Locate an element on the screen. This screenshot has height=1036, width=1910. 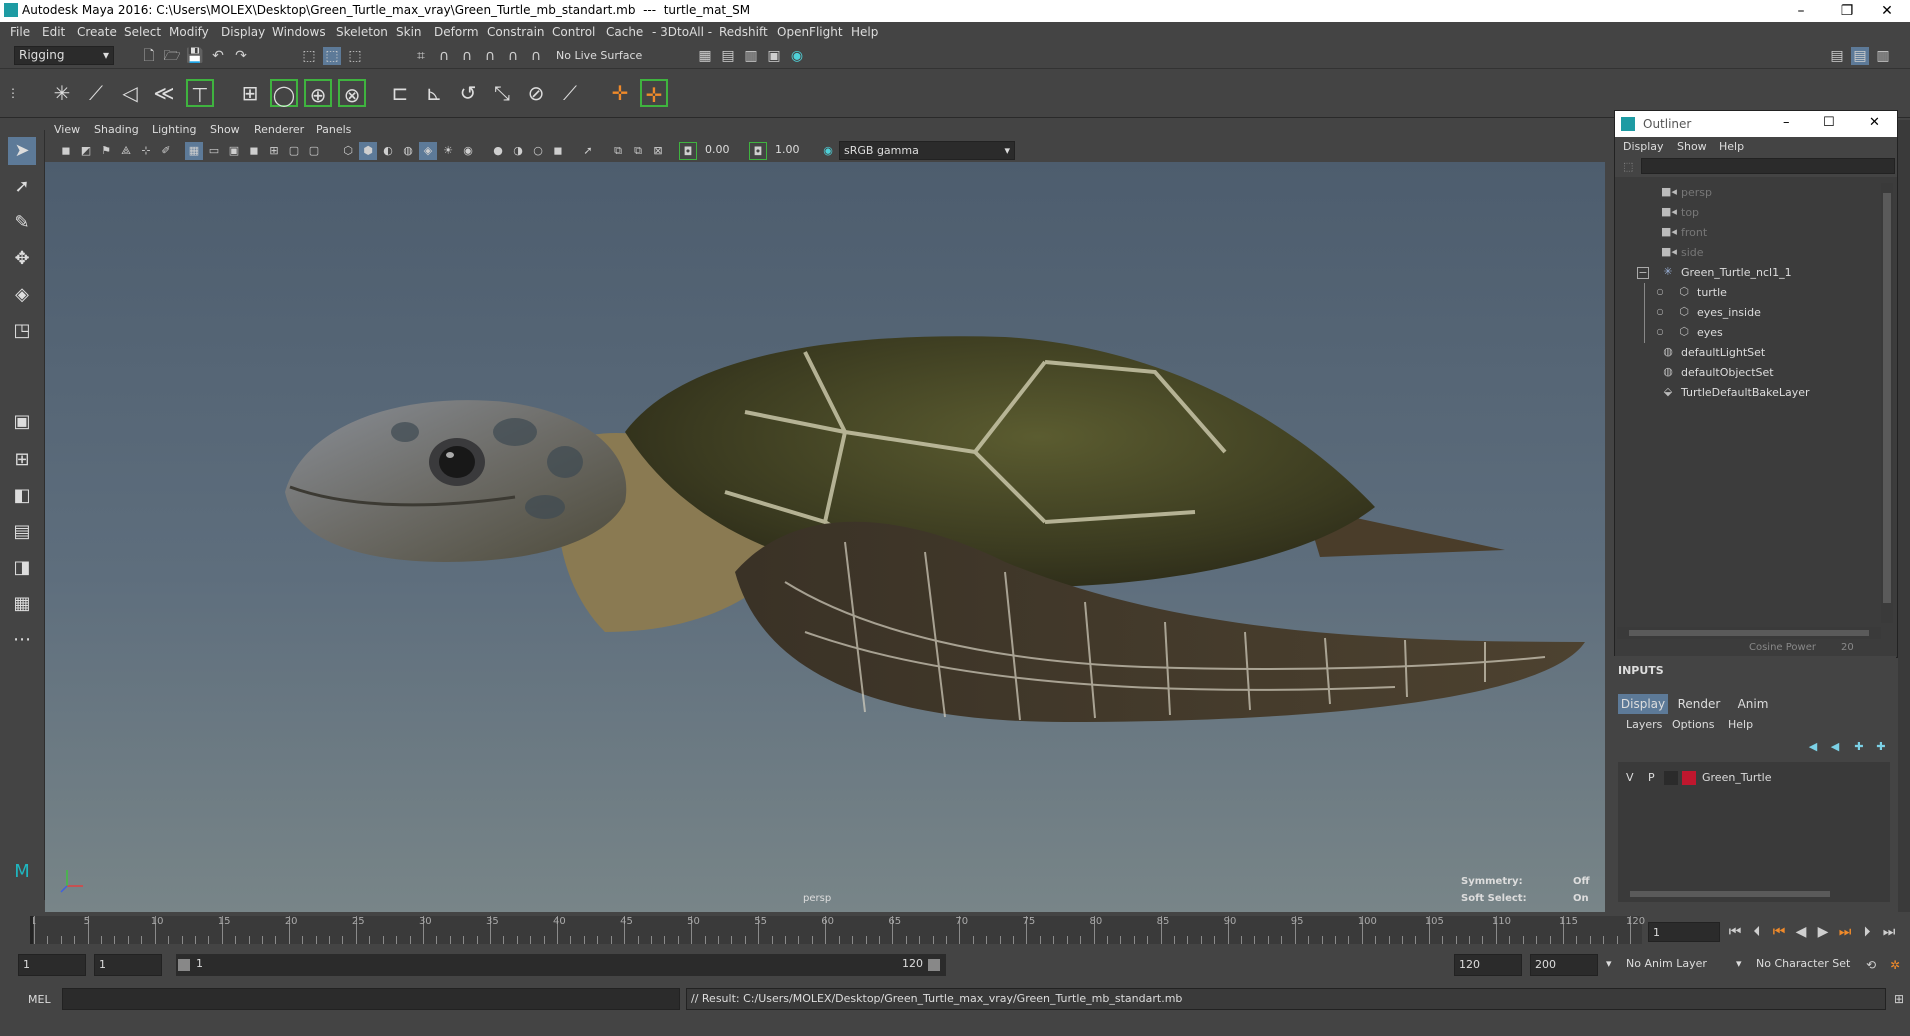
maya-home-logo-icon: M is located at coordinates (22, 872).